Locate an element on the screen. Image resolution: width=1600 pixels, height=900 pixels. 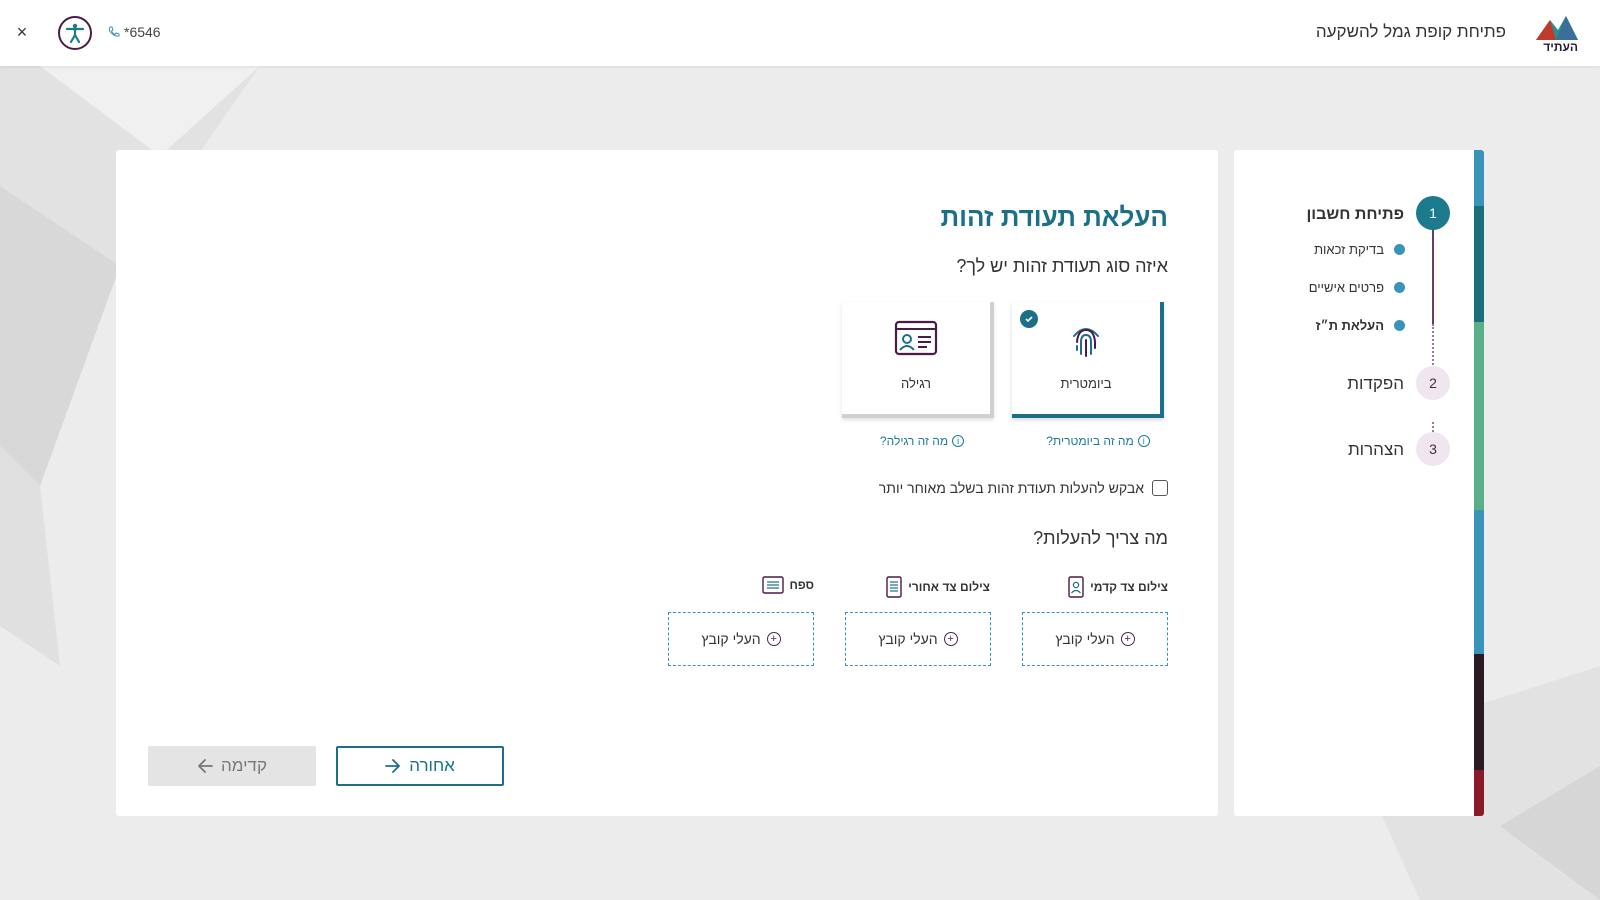
upload-back-label: צילום צד אחורי is located at coordinates (949, 587).